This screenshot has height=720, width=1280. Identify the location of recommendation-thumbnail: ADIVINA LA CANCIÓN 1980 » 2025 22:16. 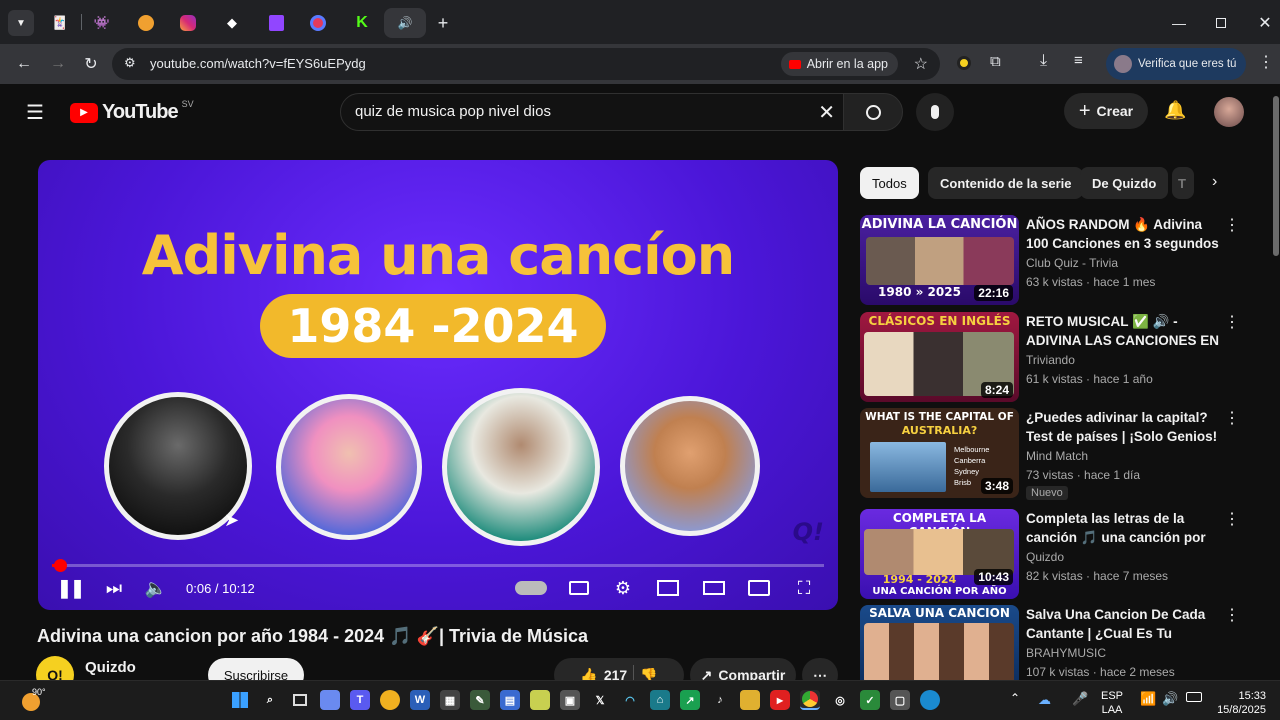
(939, 260).